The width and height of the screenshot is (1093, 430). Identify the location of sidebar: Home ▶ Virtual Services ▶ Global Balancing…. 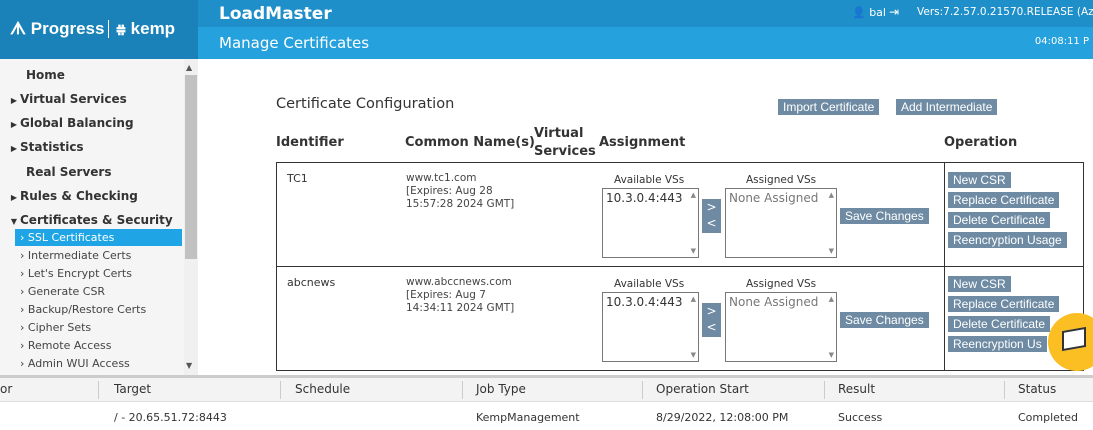
(99, 217).